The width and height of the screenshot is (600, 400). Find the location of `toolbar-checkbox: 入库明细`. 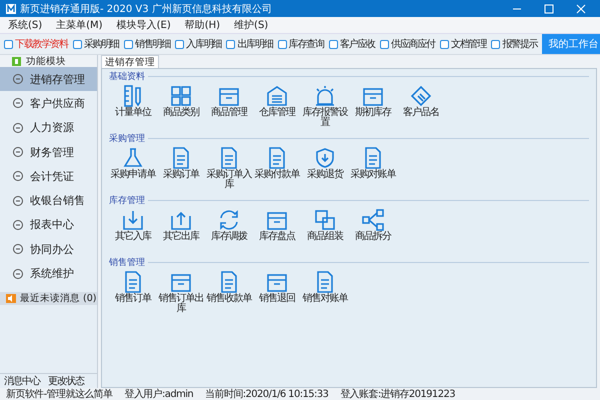

toolbar-checkbox: 入库明细 is located at coordinates (198, 44).